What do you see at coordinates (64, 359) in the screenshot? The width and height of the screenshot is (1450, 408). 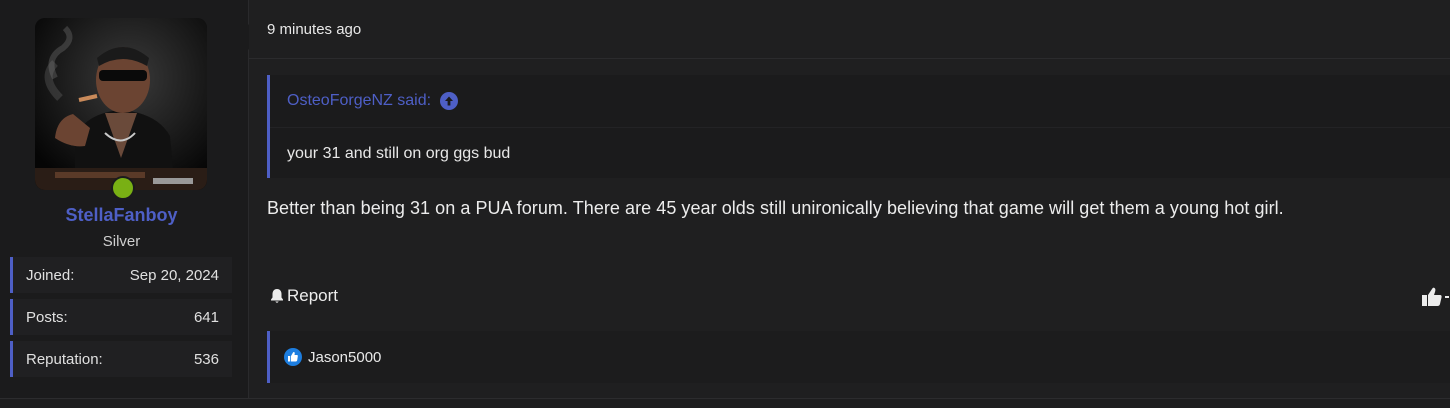 I see `stat-label: Reputation:` at bounding box center [64, 359].